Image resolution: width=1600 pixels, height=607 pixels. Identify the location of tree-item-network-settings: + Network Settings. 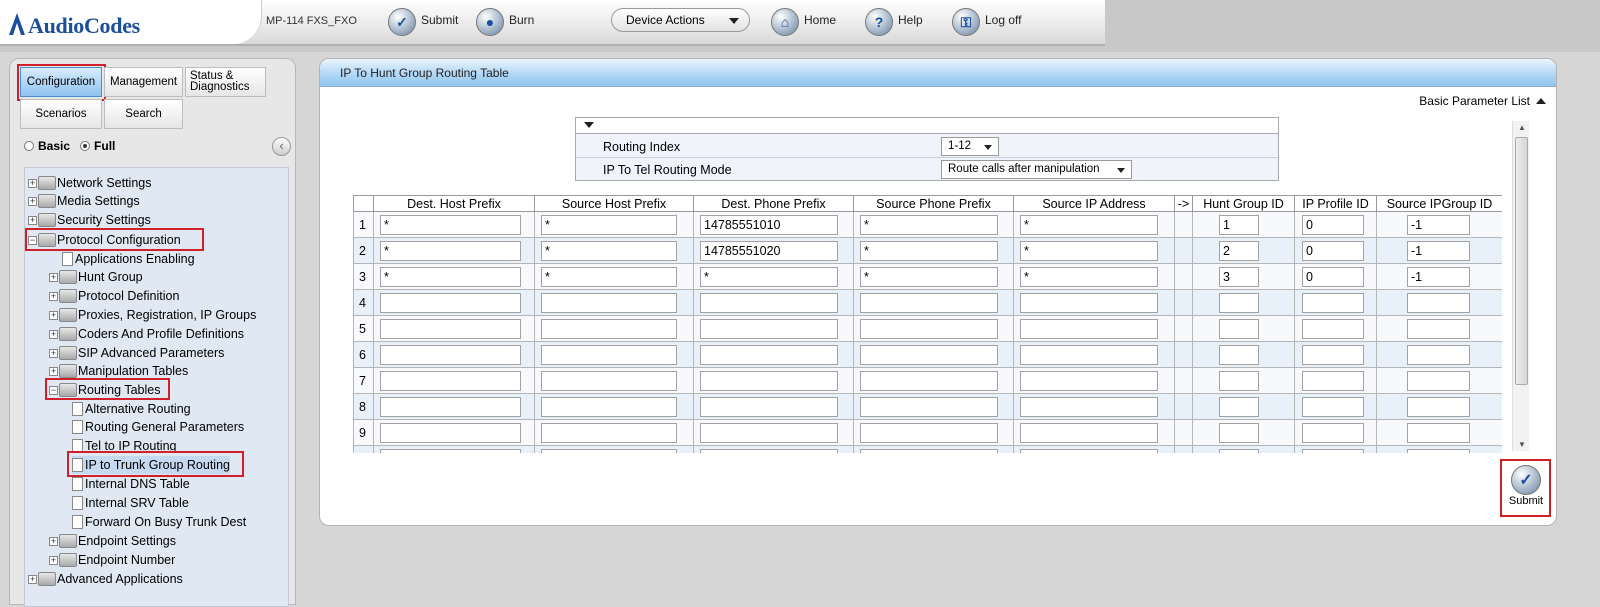
(89, 183).